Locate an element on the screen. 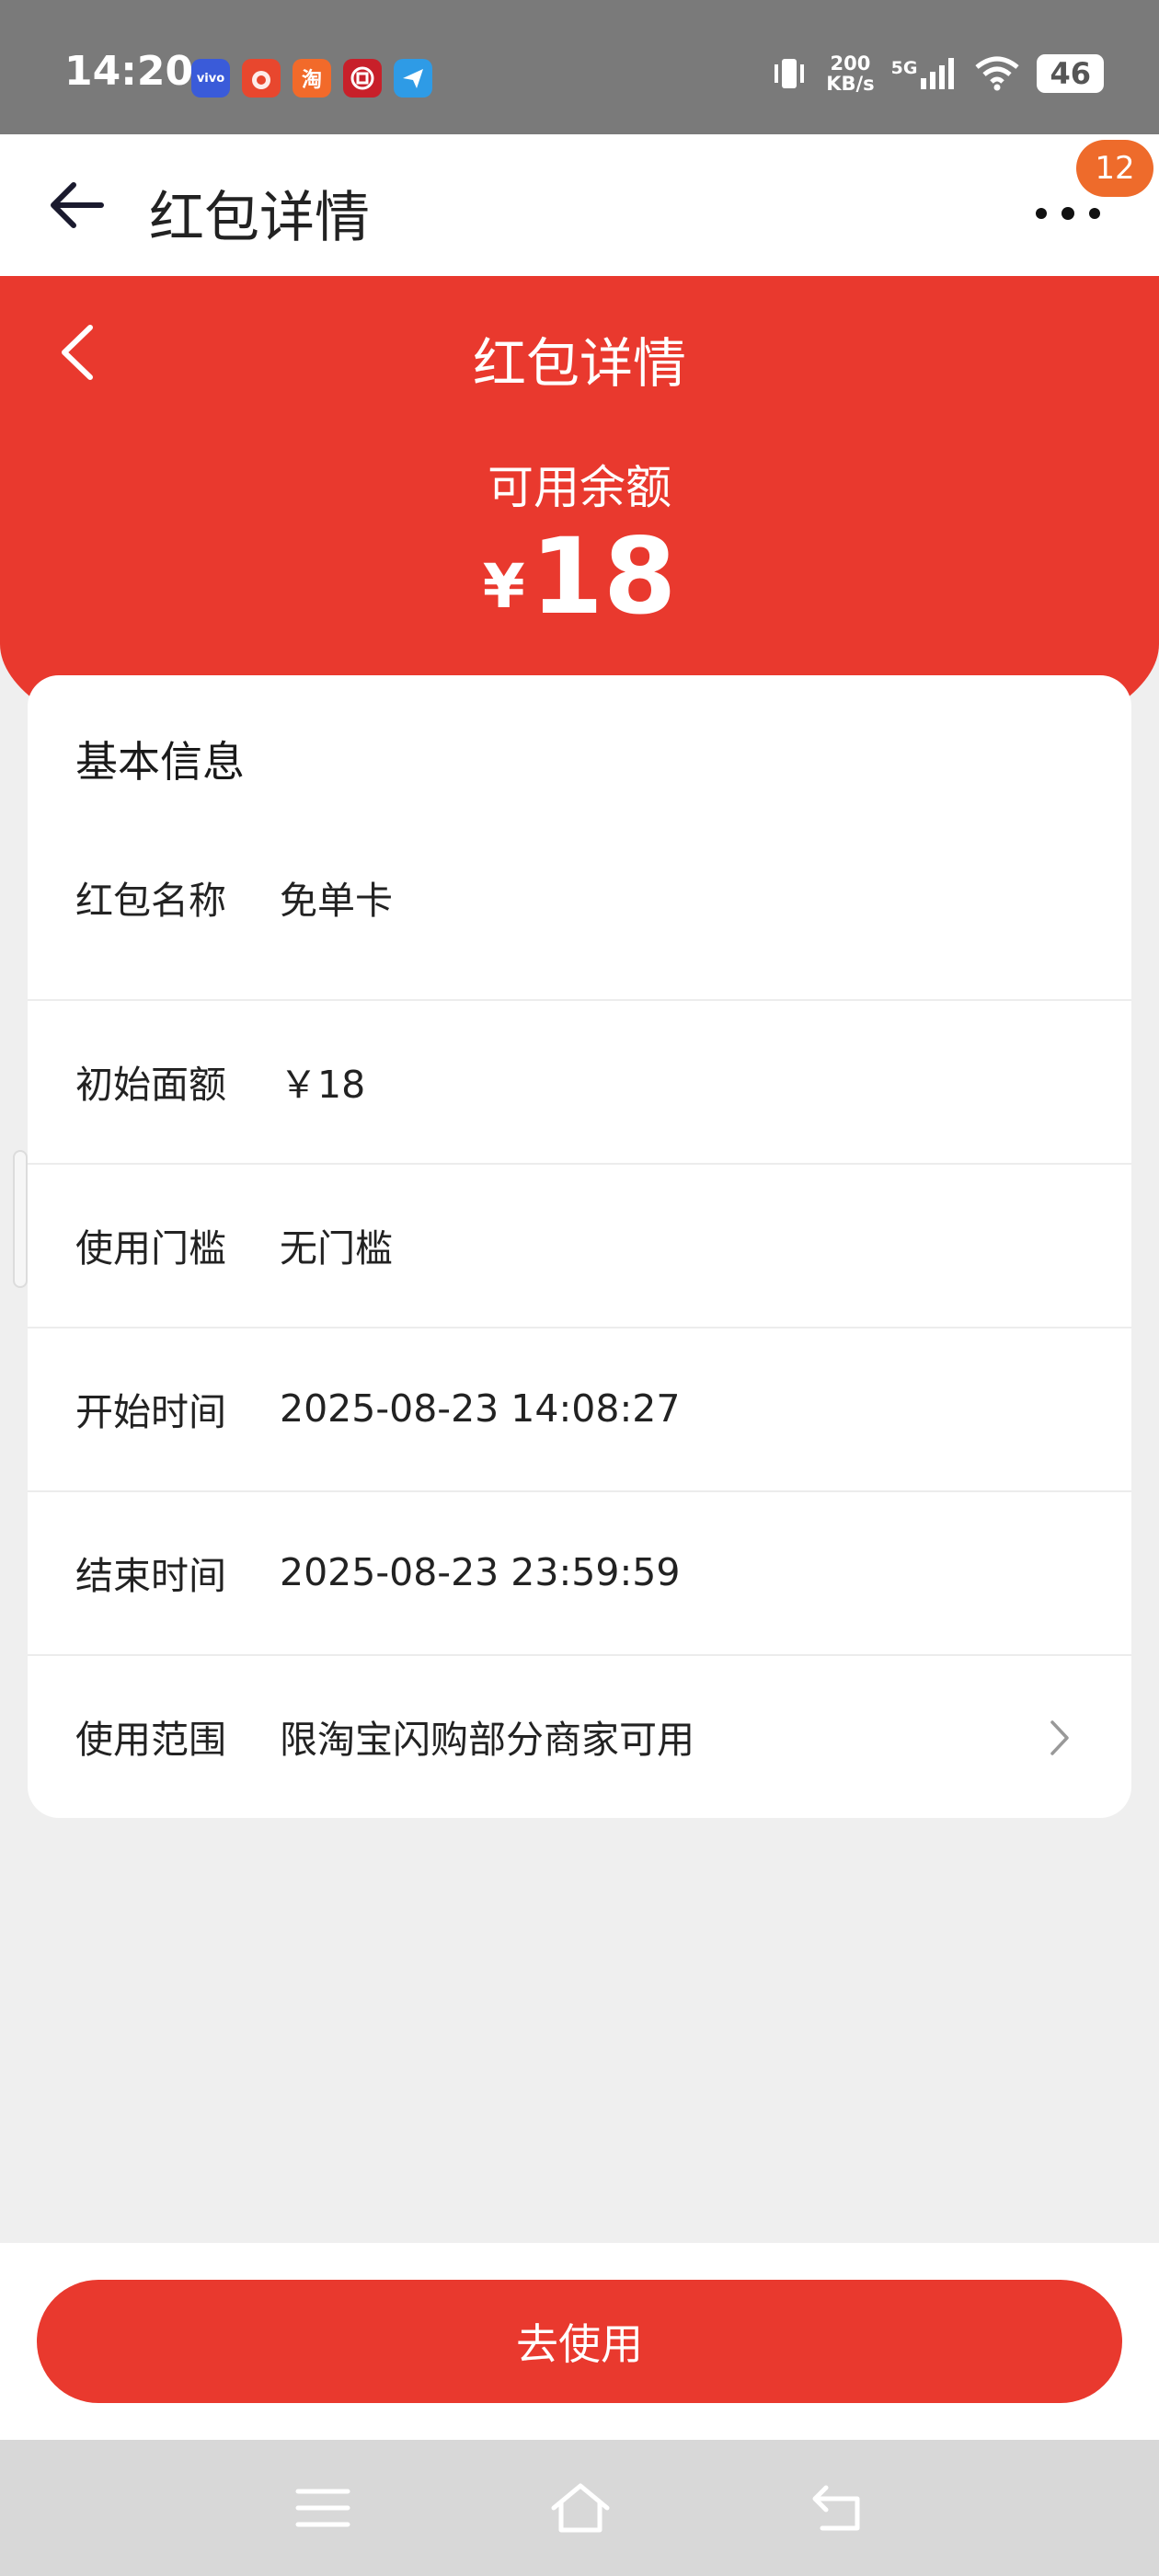 The image size is (1159, 2576). menu-icon is located at coordinates (323, 2507).